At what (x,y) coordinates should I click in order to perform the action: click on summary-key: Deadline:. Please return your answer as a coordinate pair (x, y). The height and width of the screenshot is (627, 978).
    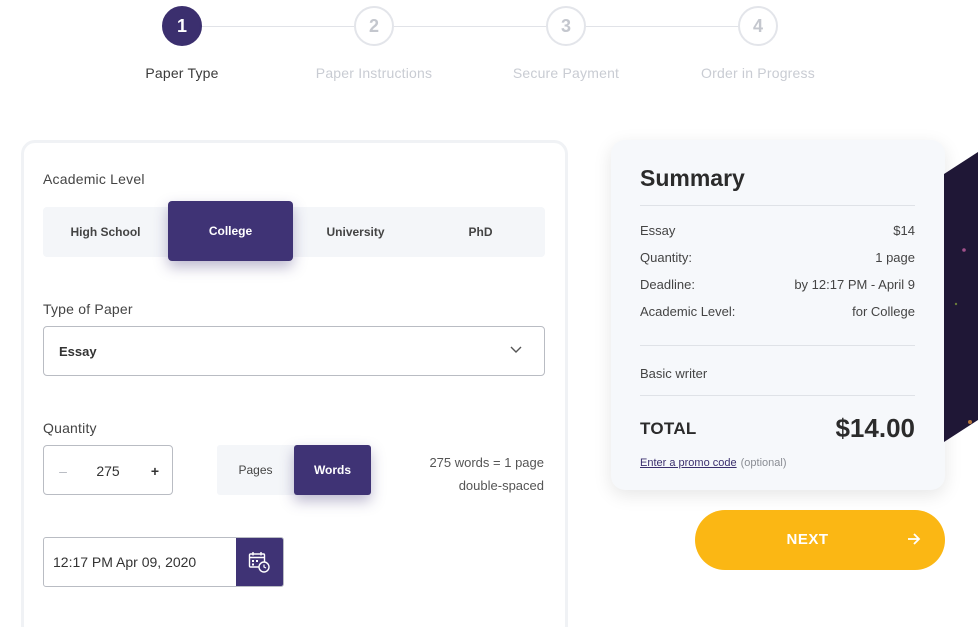
    Looking at the image, I should click on (667, 284).